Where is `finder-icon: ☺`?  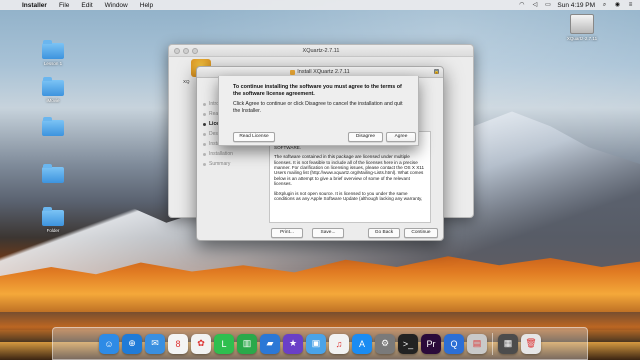 finder-icon: ☺ is located at coordinates (109, 343).